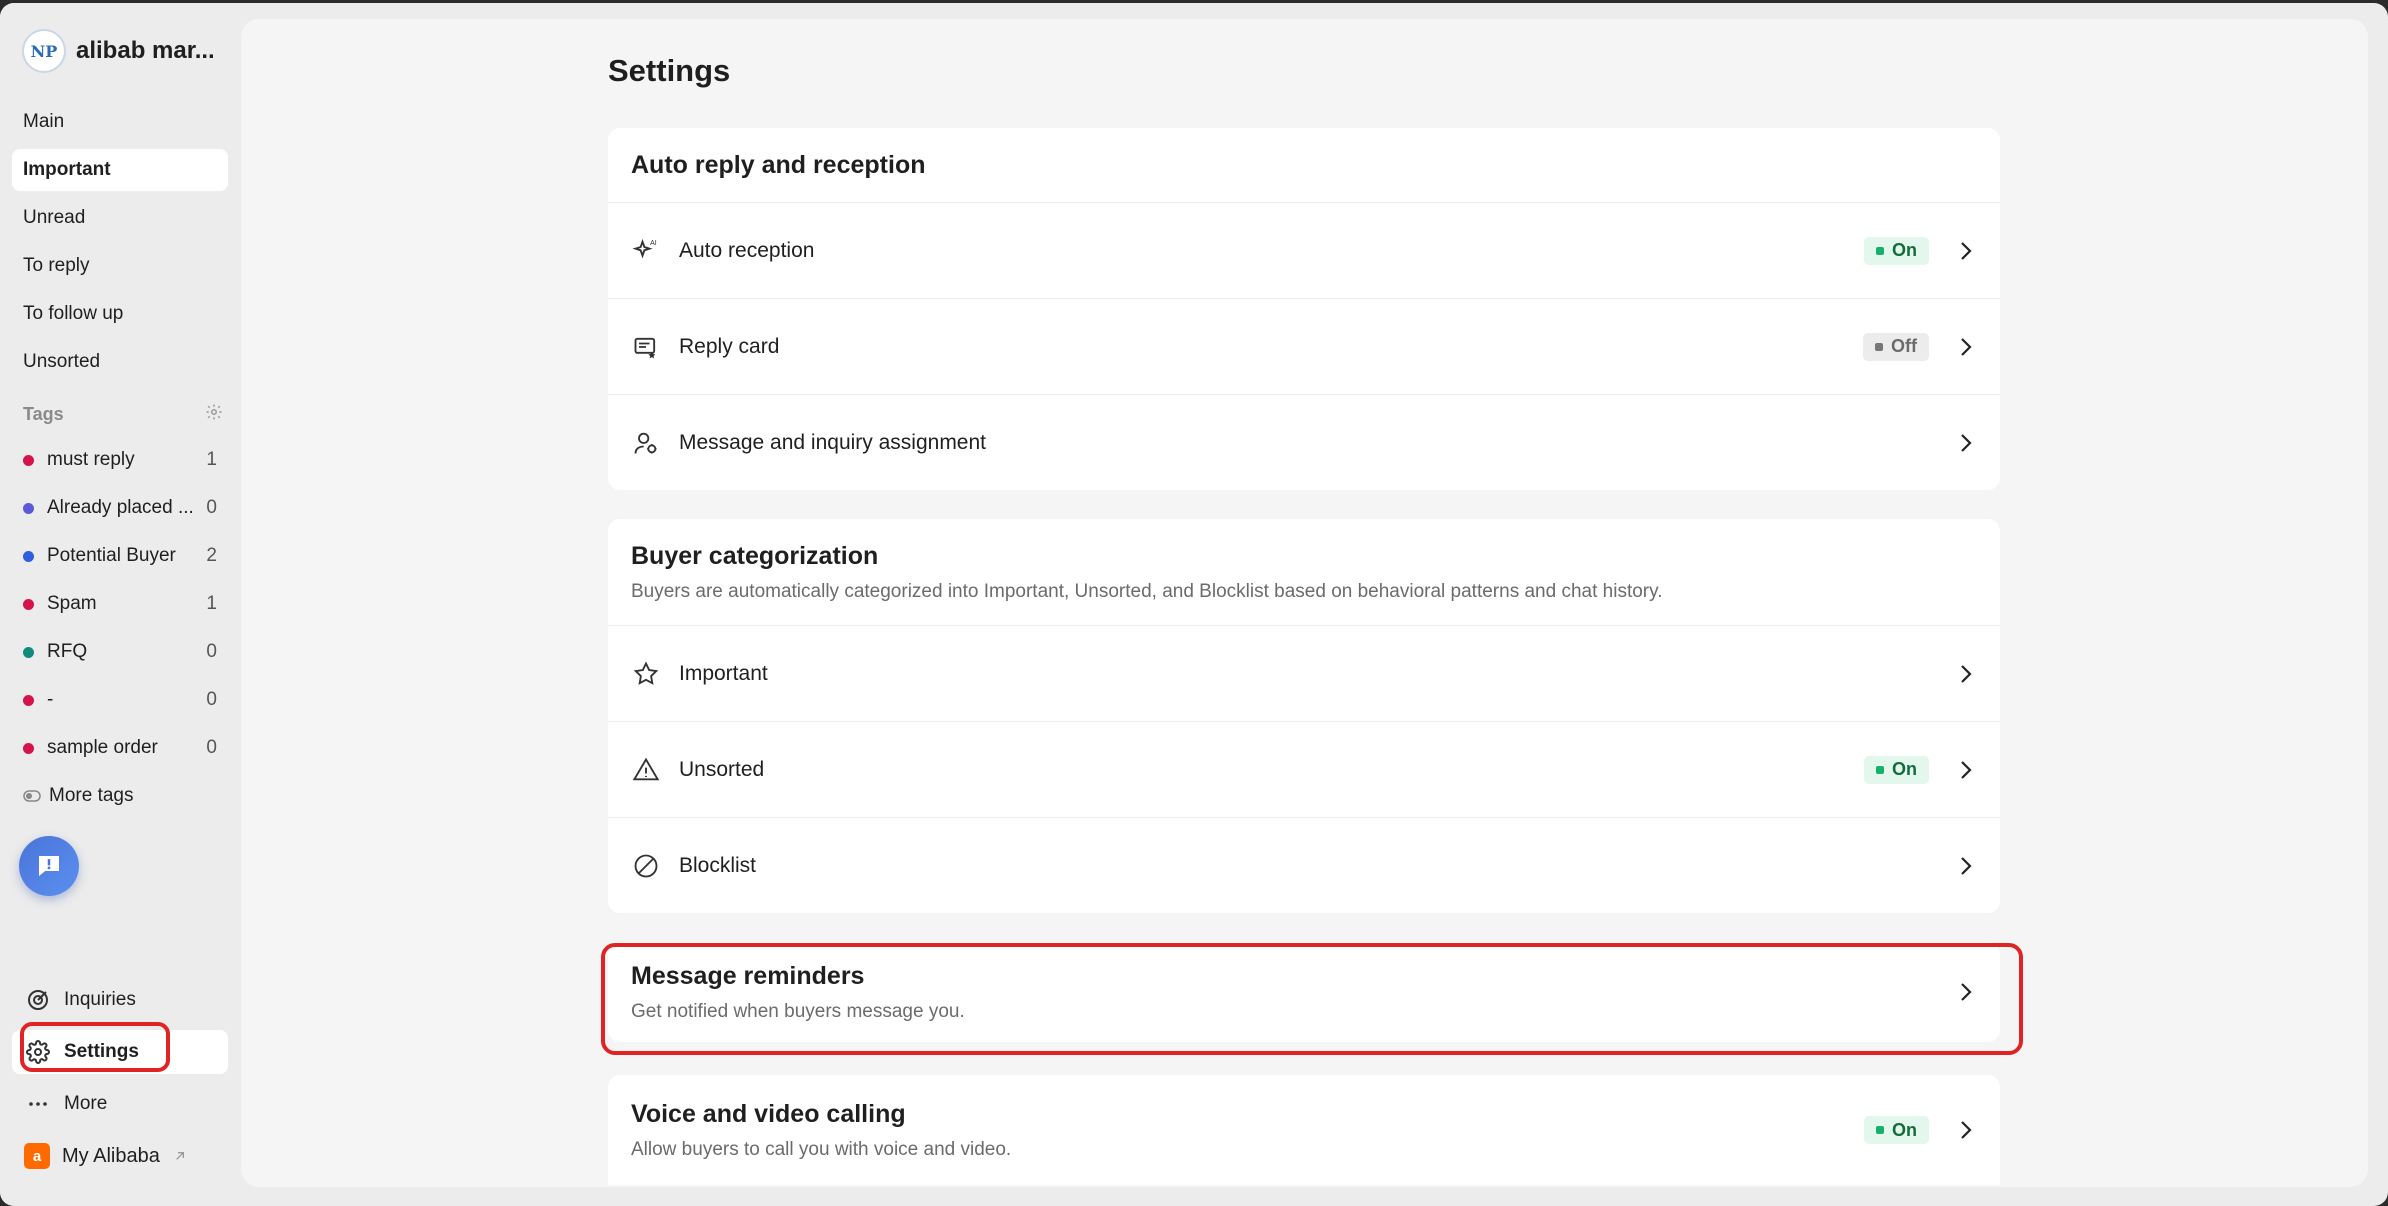 The height and width of the screenshot is (1206, 2388). I want to click on status-badge: Off, so click(1896, 346).